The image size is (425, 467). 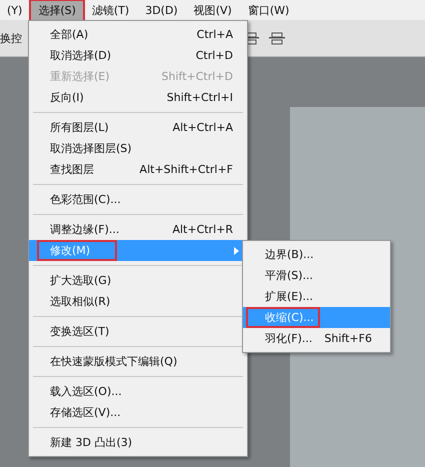 I want to click on menu-title: 3D(D), so click(x=161, y=10).